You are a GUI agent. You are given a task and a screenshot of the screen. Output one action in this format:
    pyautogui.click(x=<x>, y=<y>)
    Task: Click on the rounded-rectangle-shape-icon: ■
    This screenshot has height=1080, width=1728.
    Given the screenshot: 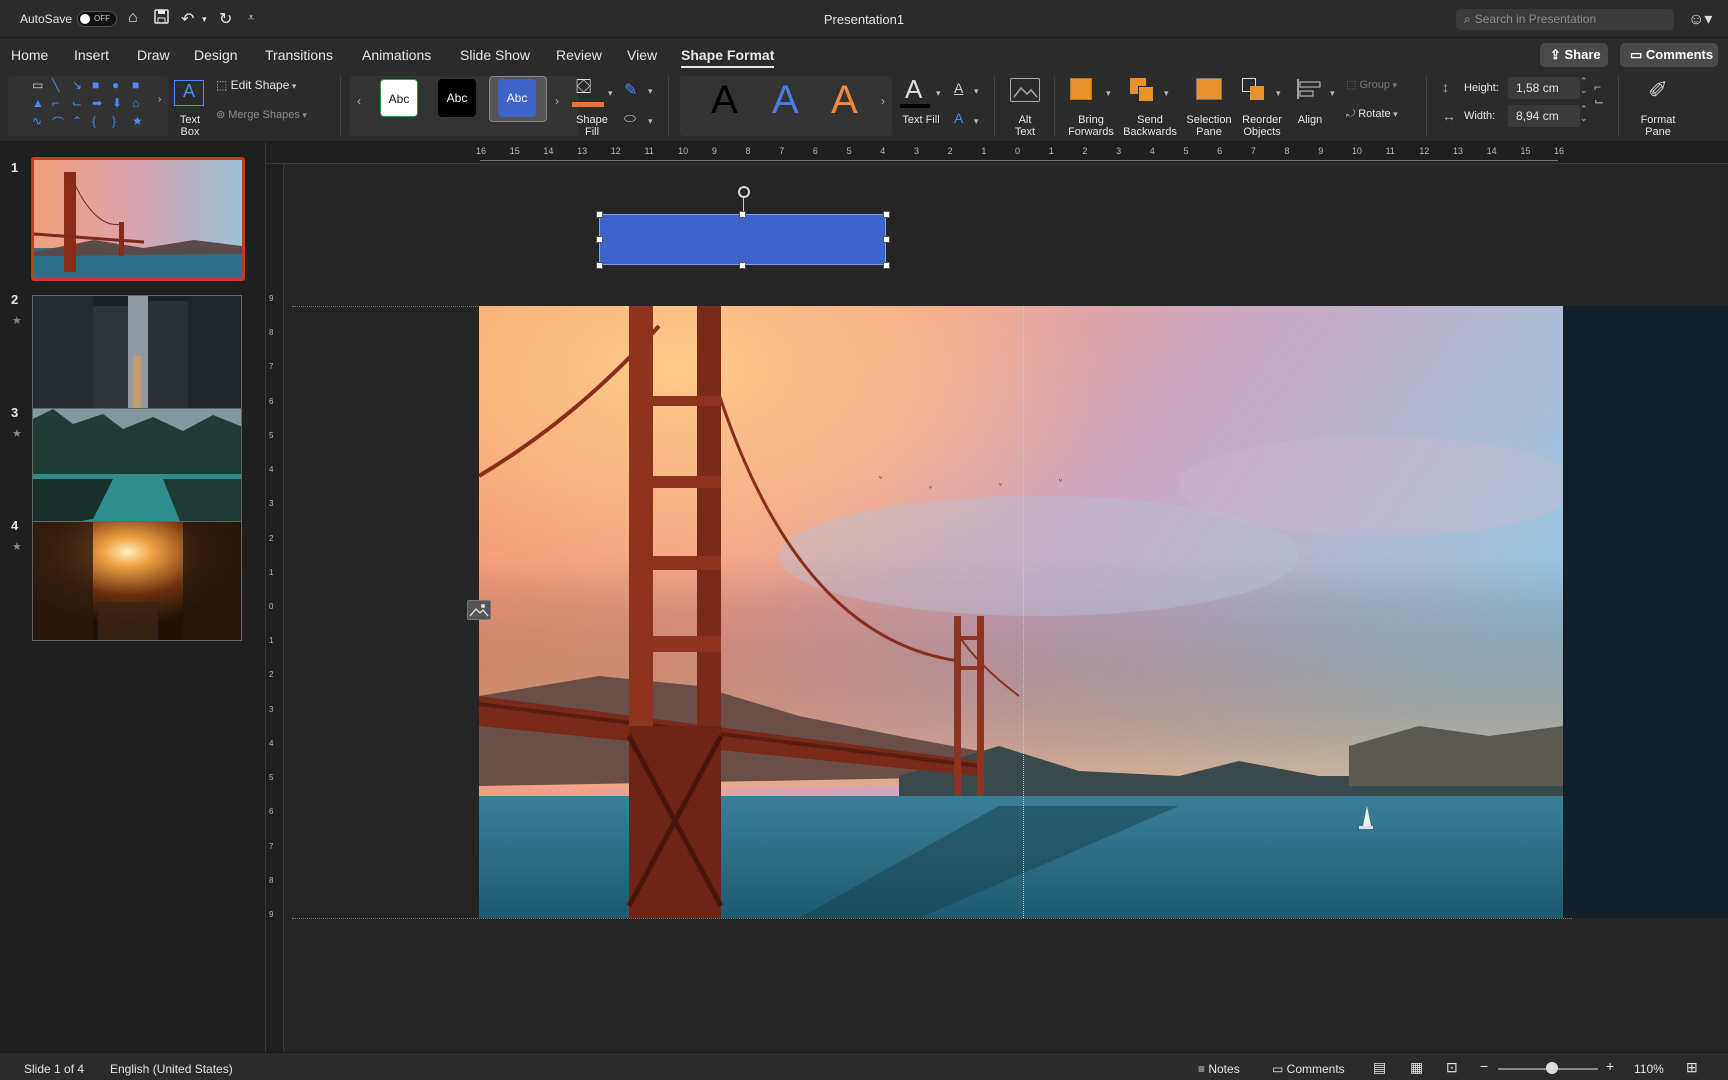 What is the action you would take?
    pyautogui.click(x=135, y=85)
    